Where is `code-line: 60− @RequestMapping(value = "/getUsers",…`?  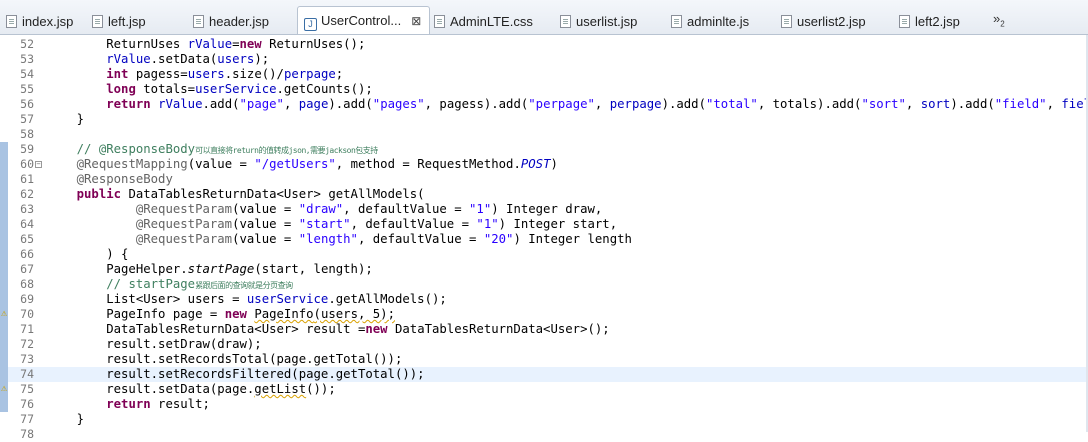 code-line: 60− @RequestMapping(value = "/getUsers",… is located at coordinates (544, 164).